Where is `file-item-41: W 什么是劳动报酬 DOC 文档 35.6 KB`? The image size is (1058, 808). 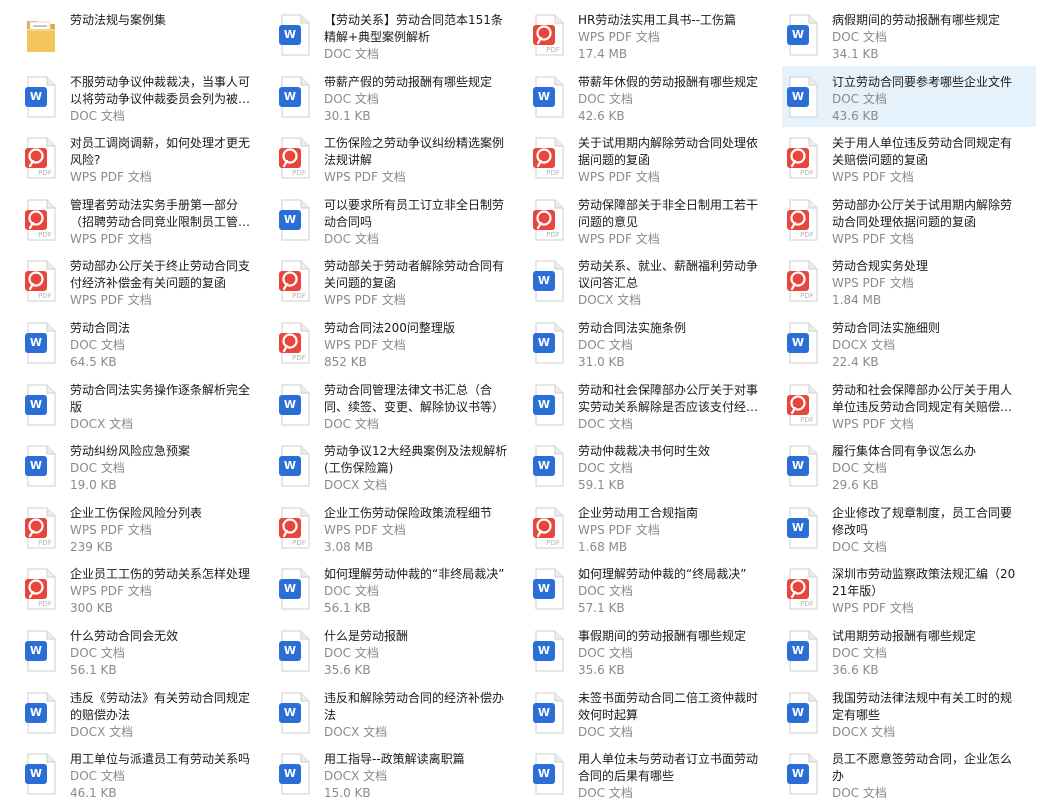
file-item-41: W 什么是劳动报酬 DOC 文档 35.6 KB is located at coordinates (401, 651).